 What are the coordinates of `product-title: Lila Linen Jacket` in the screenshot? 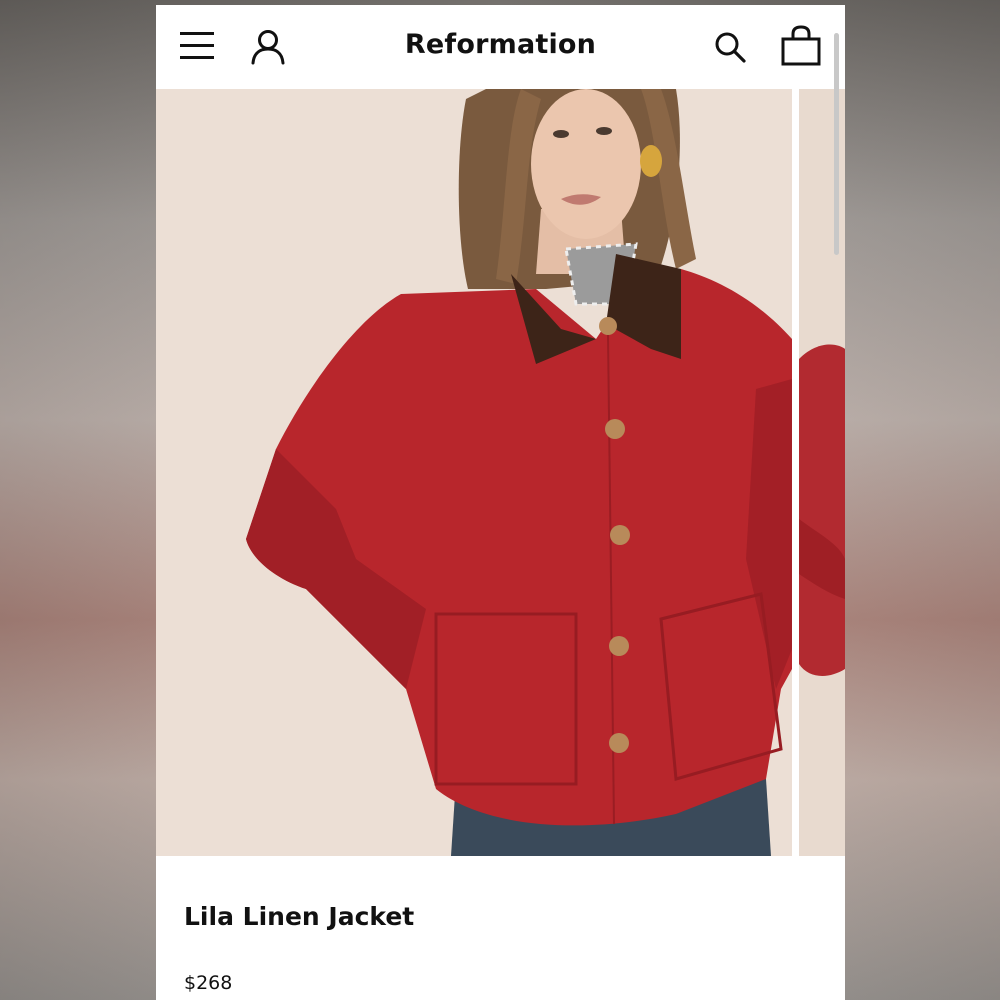 It's located at (299, 916).